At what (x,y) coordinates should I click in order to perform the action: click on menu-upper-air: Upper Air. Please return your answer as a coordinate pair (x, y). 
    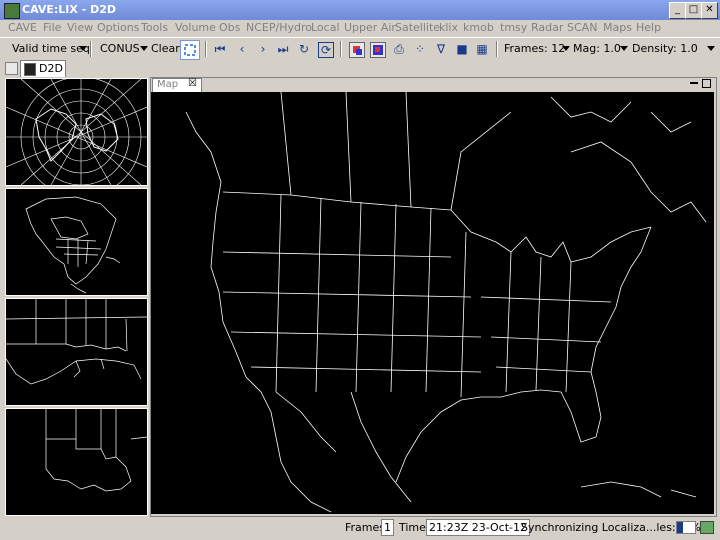
    Looking at the image, I should click on (370, 27).